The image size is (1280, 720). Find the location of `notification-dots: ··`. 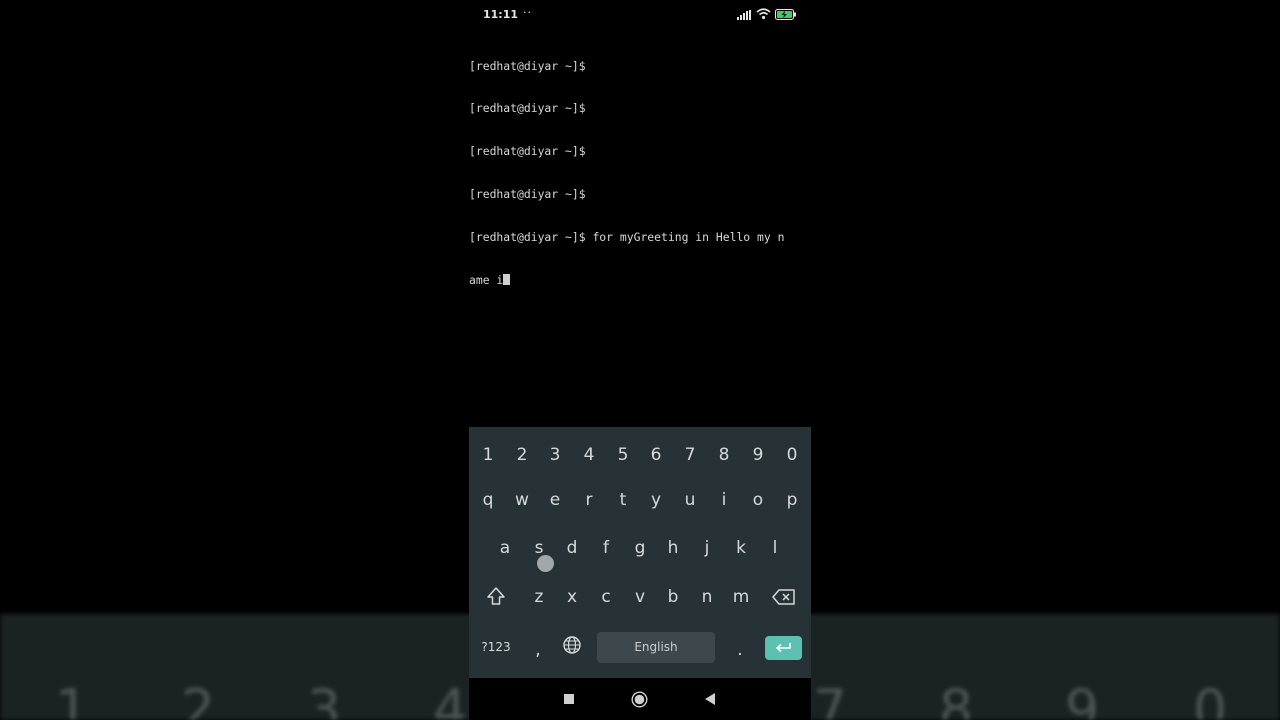

notification-dots: ·· is located at coordinates (527, 12).